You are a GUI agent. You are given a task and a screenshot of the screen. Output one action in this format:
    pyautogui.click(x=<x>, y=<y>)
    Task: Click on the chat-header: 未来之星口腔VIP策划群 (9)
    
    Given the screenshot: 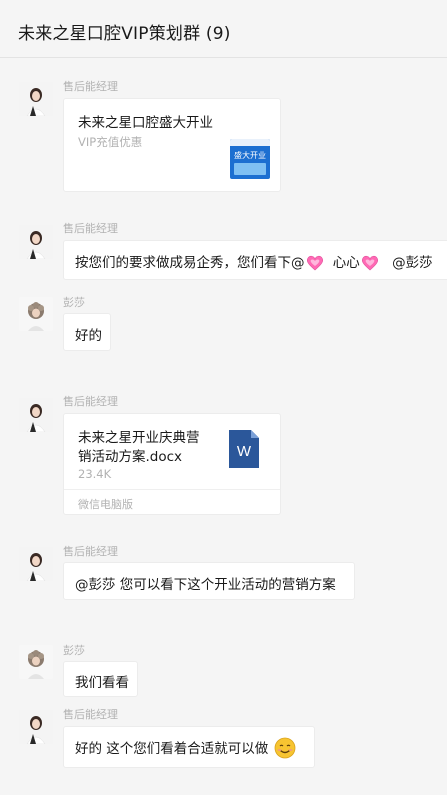 What is the action you would take?
    pyautogui.click(x=223, y=29)
    